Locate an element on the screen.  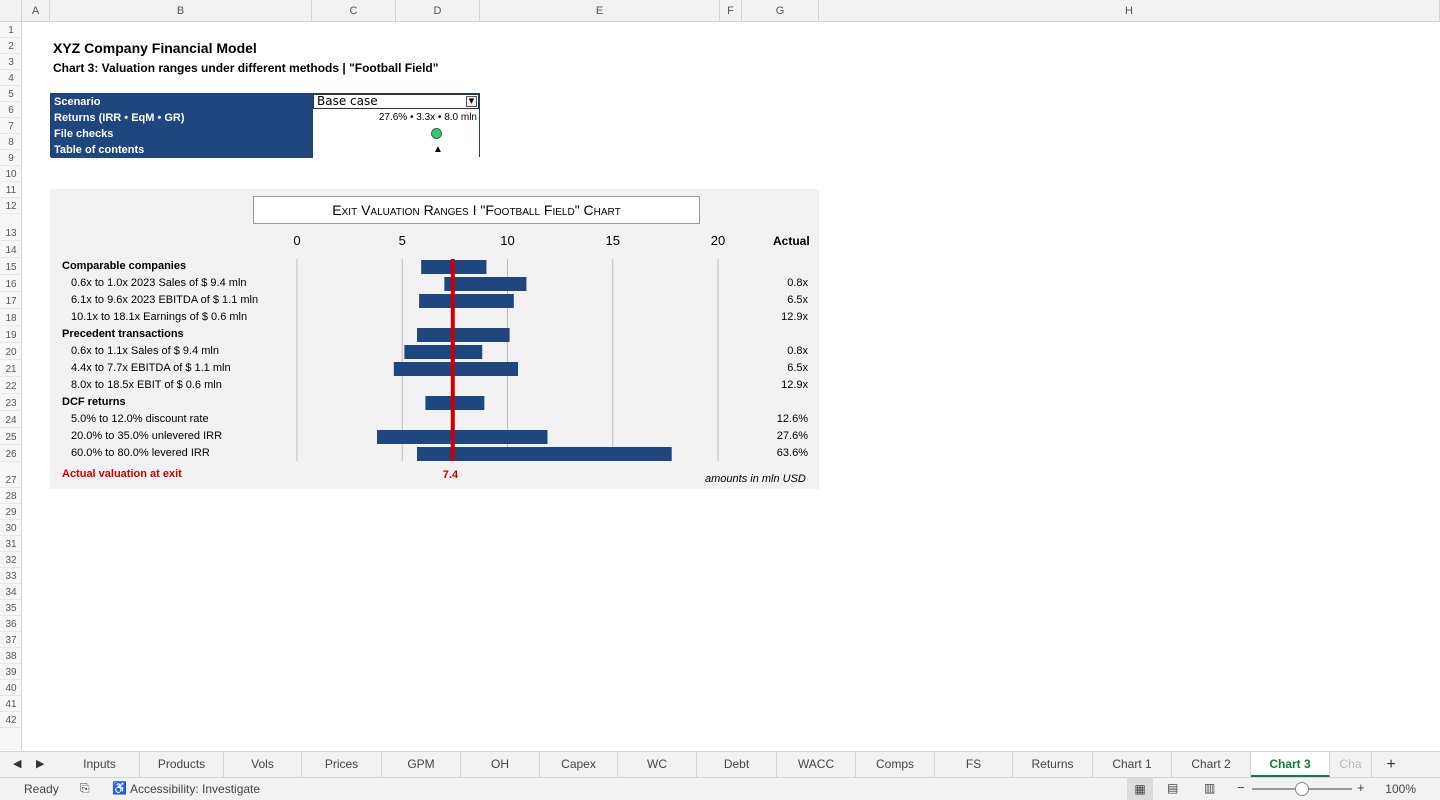
row-header-40: 40 is located at coordinates (10, 688).